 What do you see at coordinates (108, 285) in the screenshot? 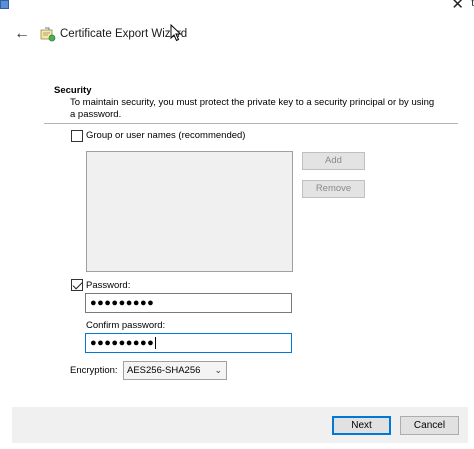
I see `password-label: Password:` at bounding box center [108, 285].